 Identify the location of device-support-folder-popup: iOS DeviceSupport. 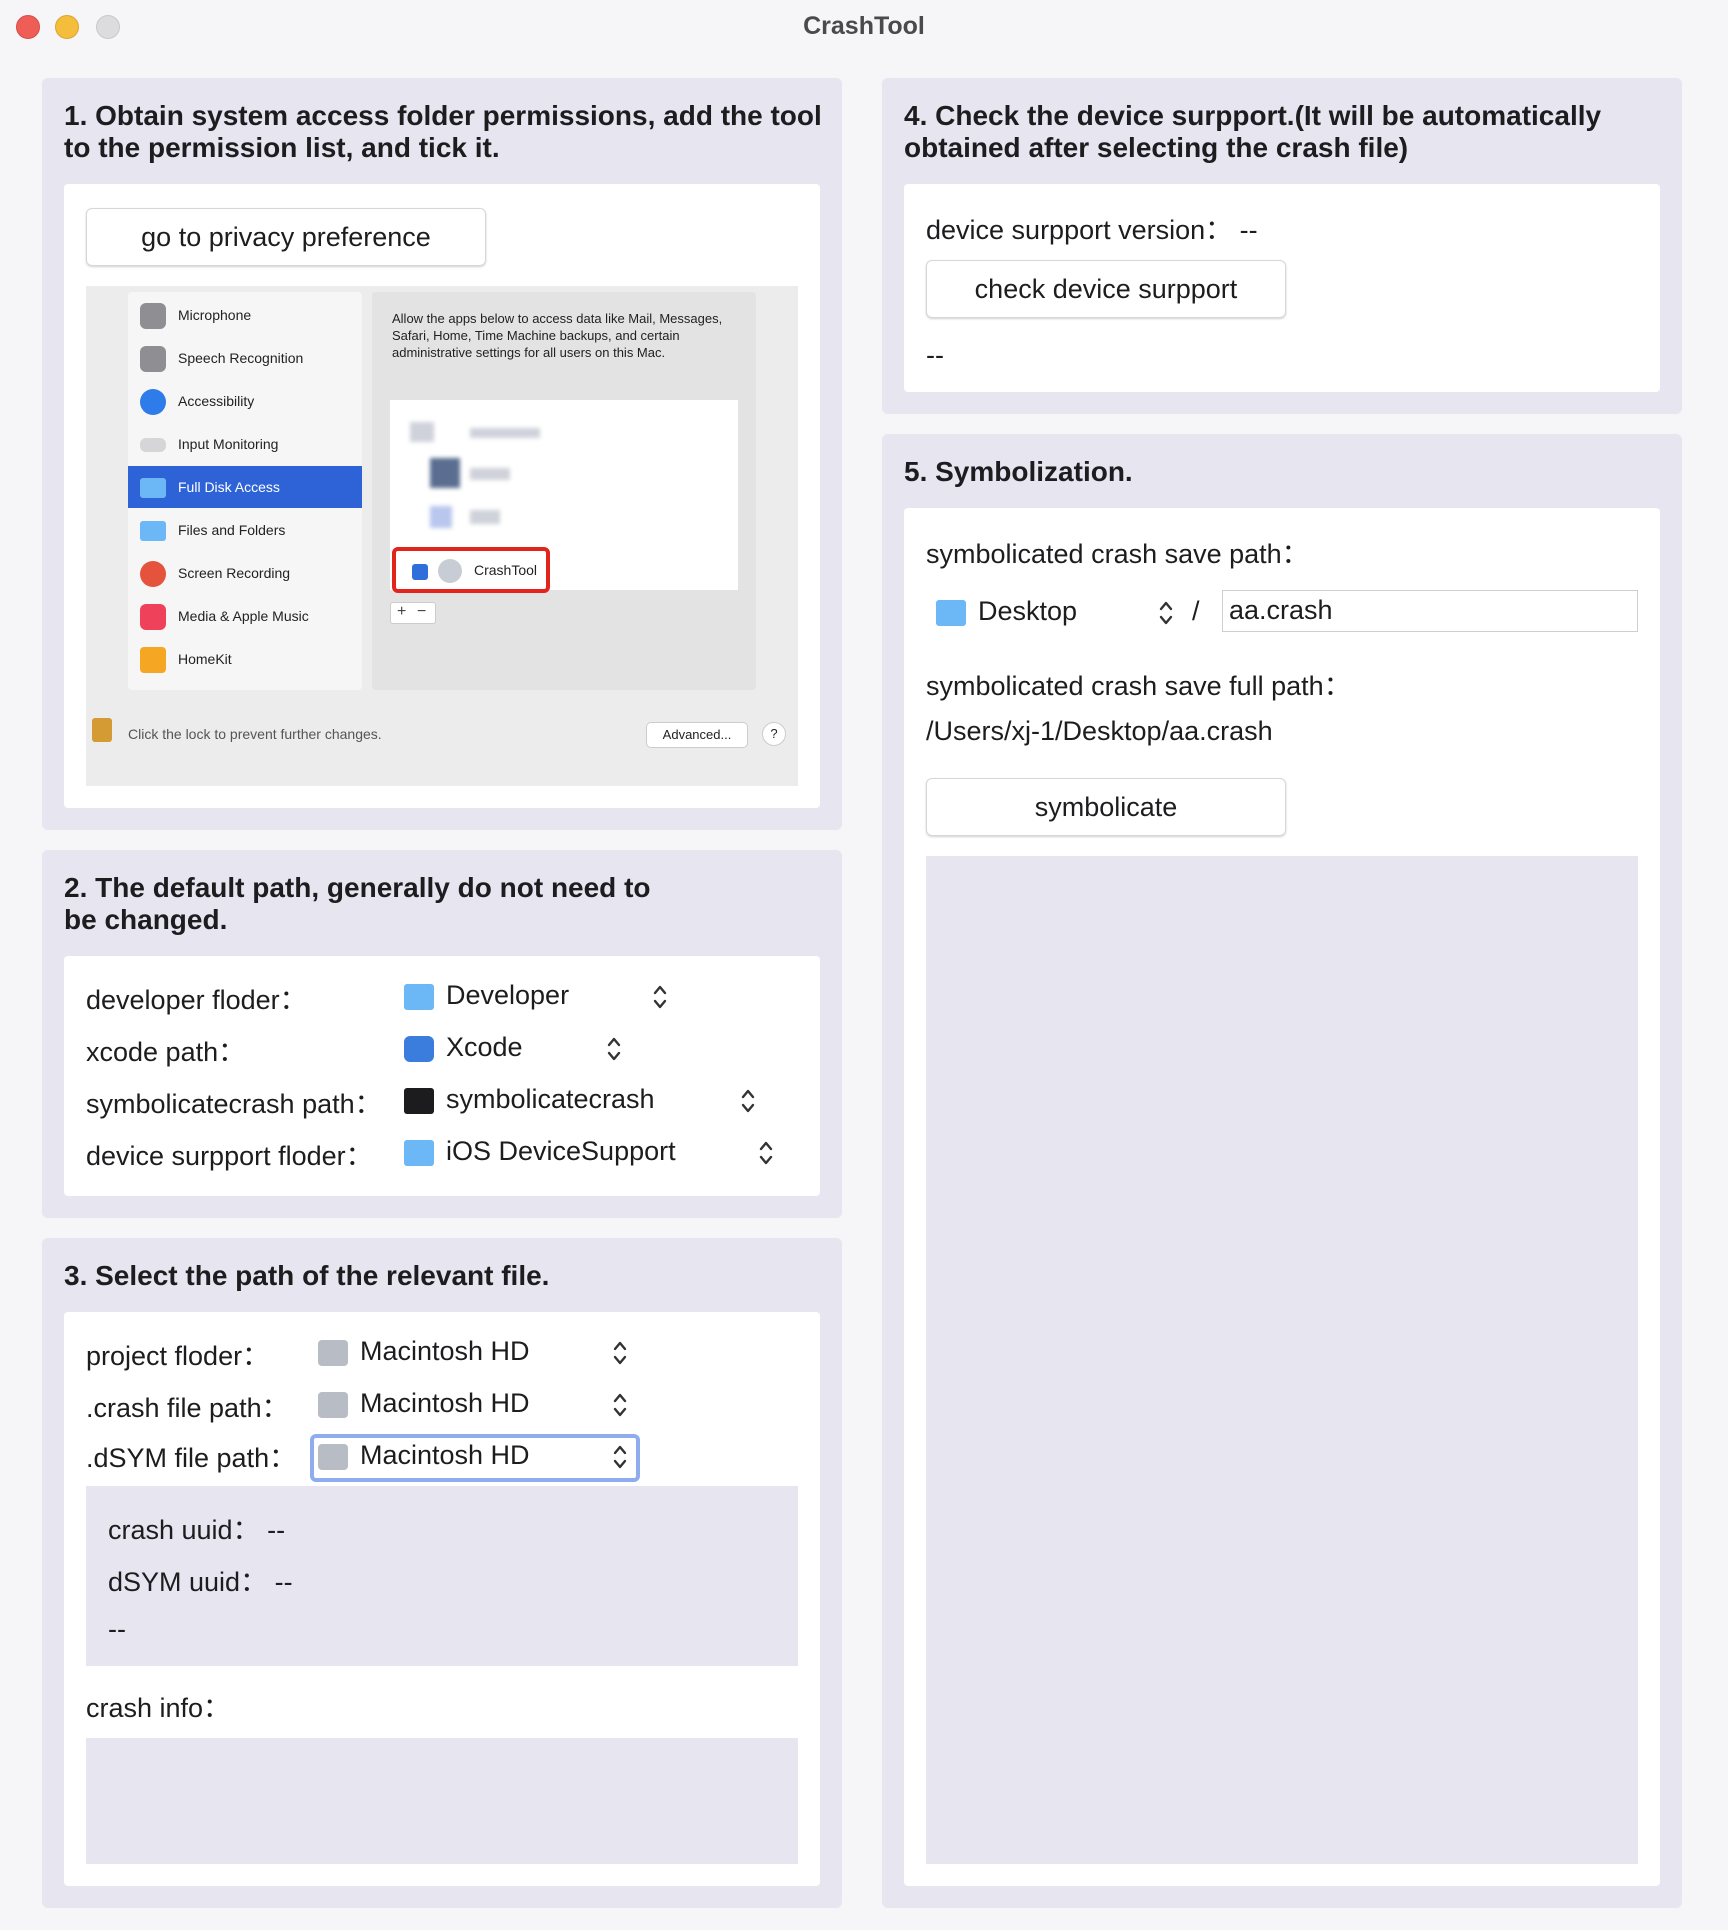
(594, 1154).